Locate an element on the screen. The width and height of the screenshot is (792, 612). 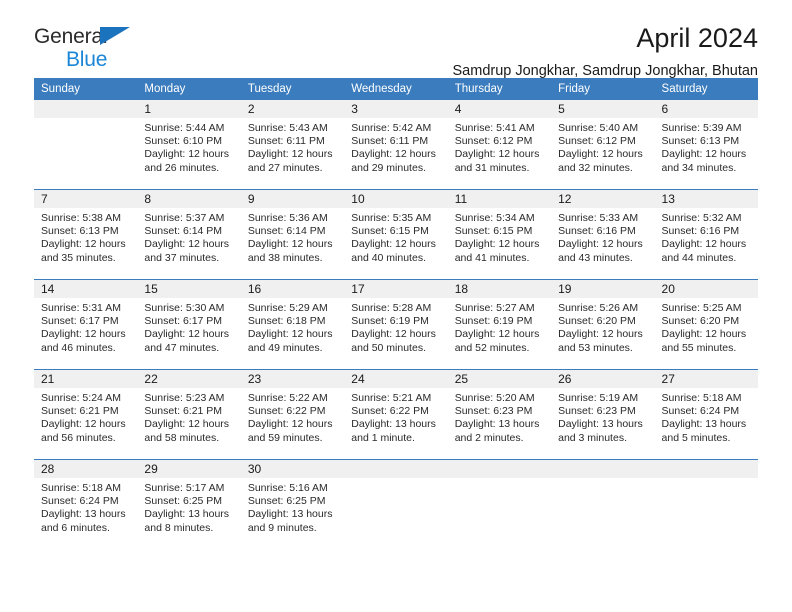
day-number: 23 is located at coordinates (292, 379).